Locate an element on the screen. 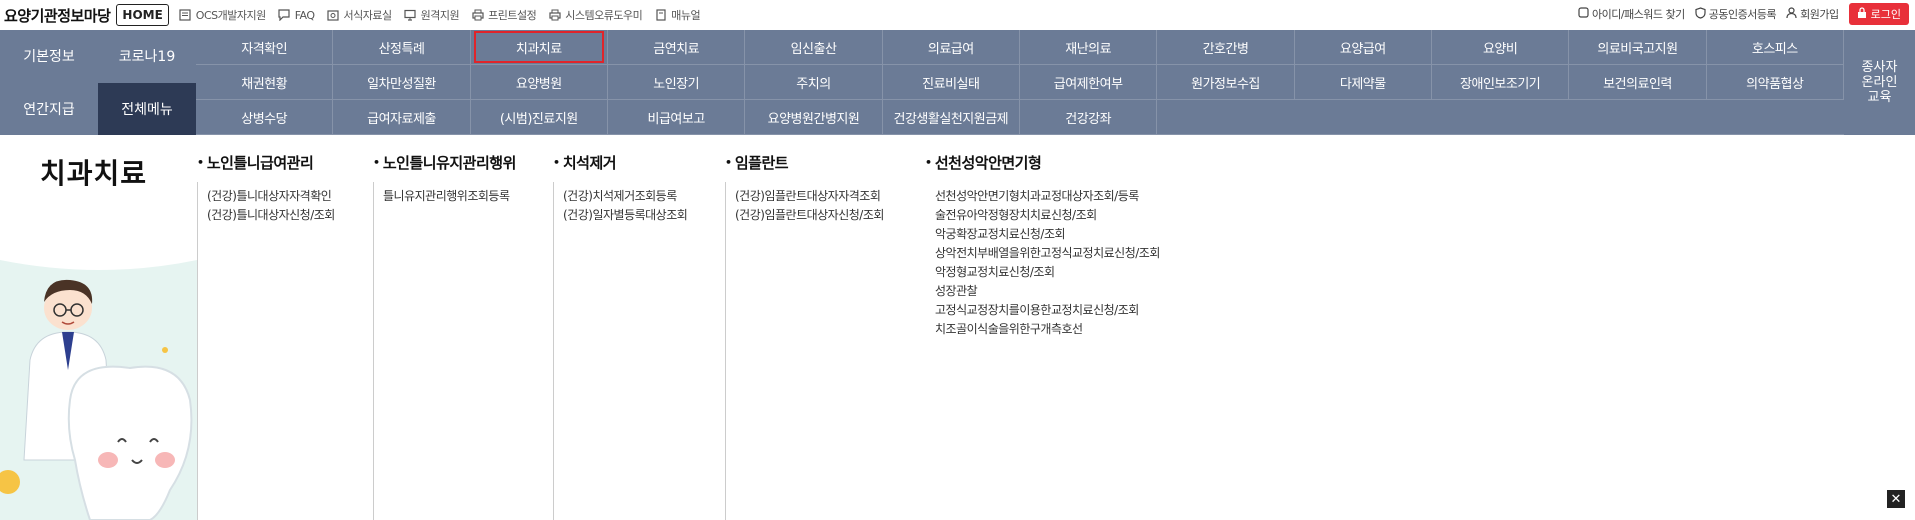  nav-item: 비급여보고 is located at coordinates (676, 117).